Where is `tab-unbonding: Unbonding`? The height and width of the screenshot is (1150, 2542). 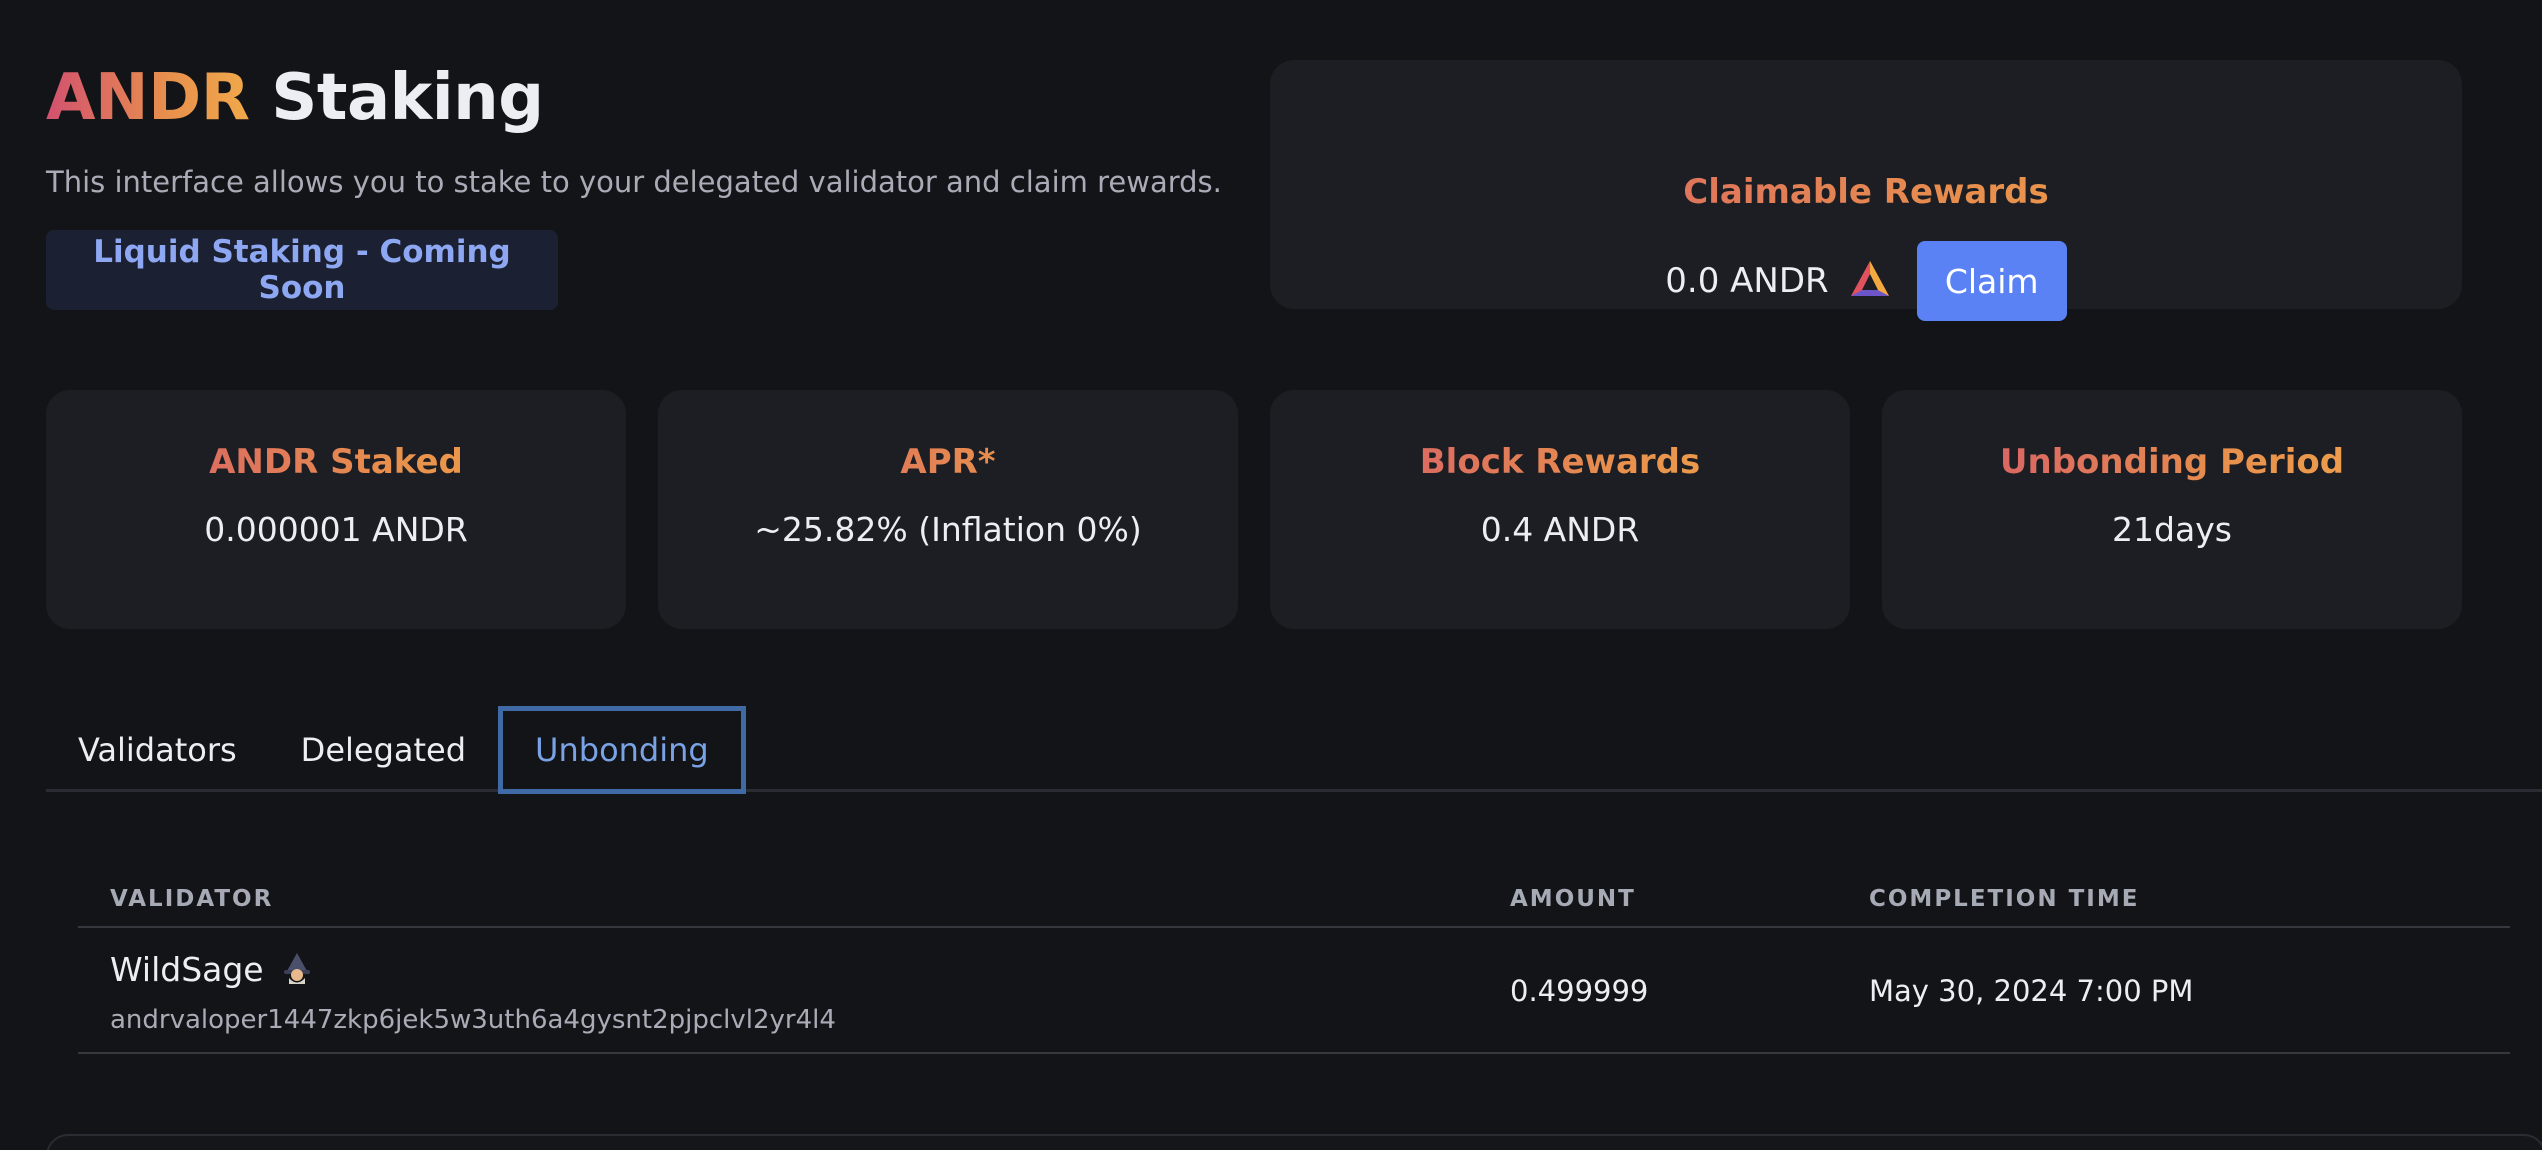 tab-unbonding: Unbonding is located at coordinates (622, 750).